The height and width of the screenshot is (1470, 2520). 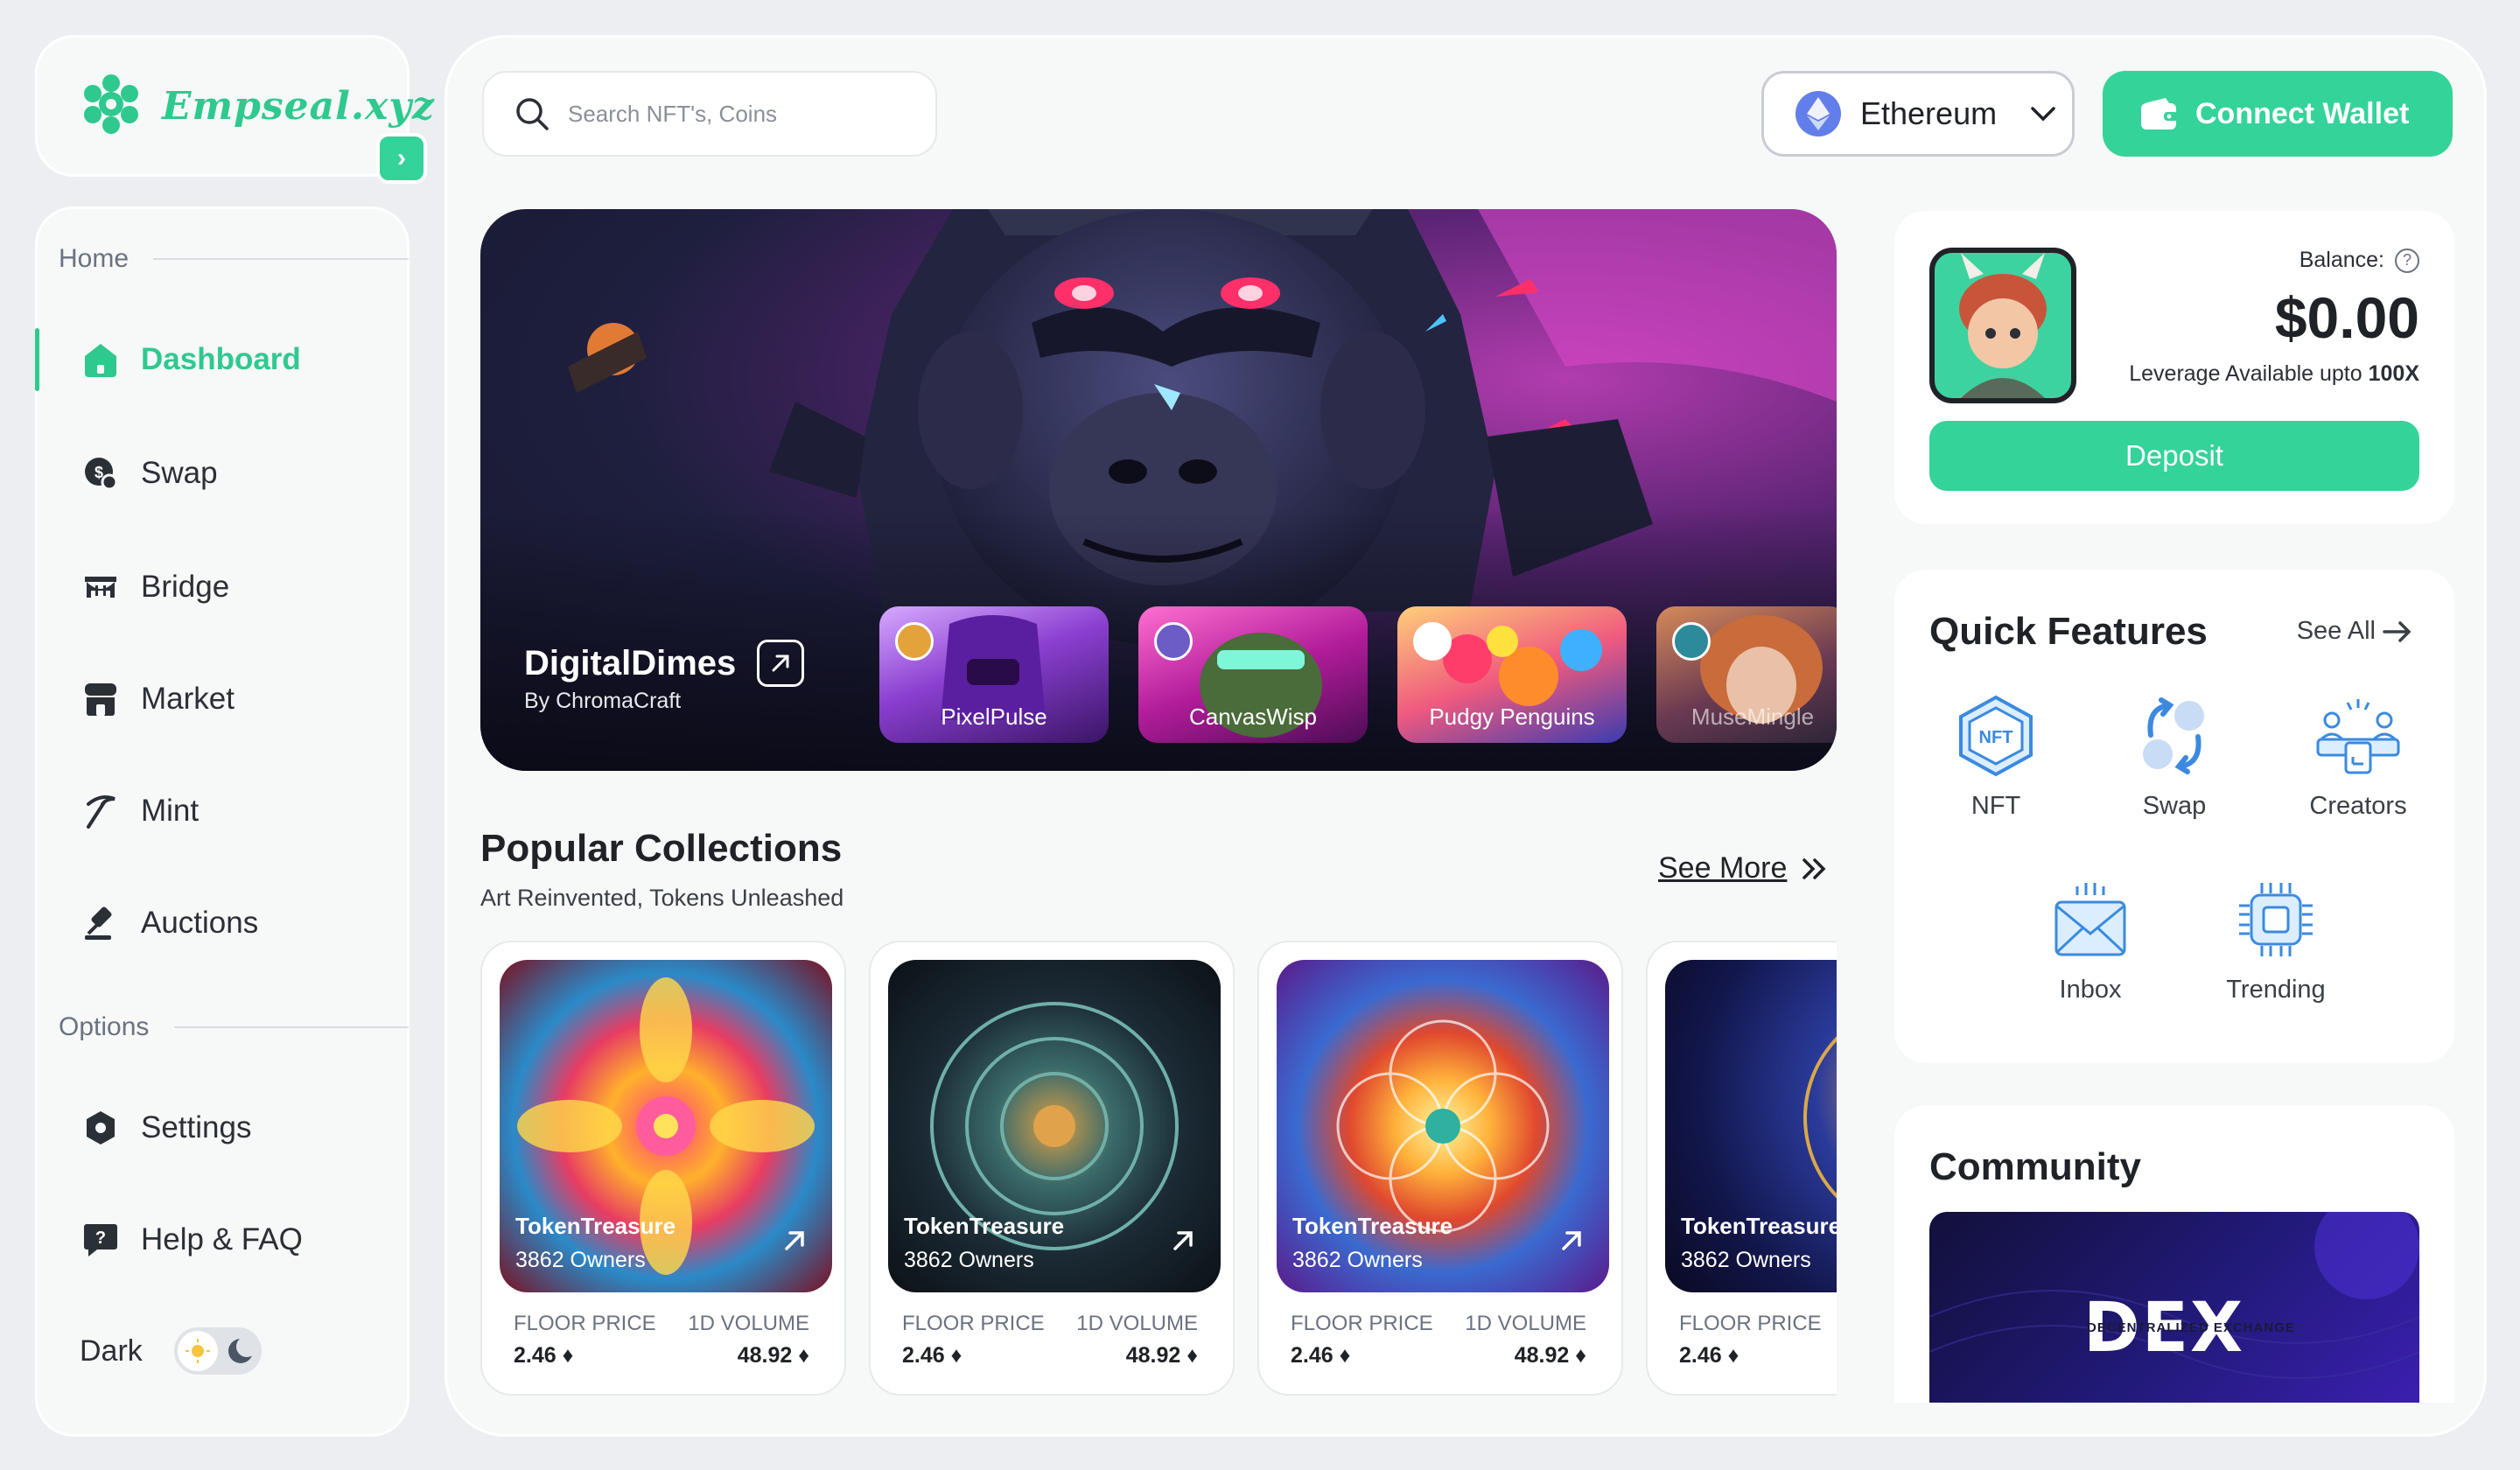 I want to click on brand-name: Empseal.xyz, so click(x=298, y=106).